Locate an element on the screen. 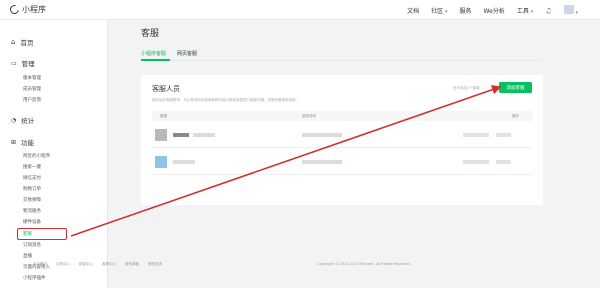 The height and width of the screenshot is (288, 600). top-nav: 文档 社区 ▾ 服务 We分析 工具 ▾ ♫ ▾ is located at coordinates (492, 10).